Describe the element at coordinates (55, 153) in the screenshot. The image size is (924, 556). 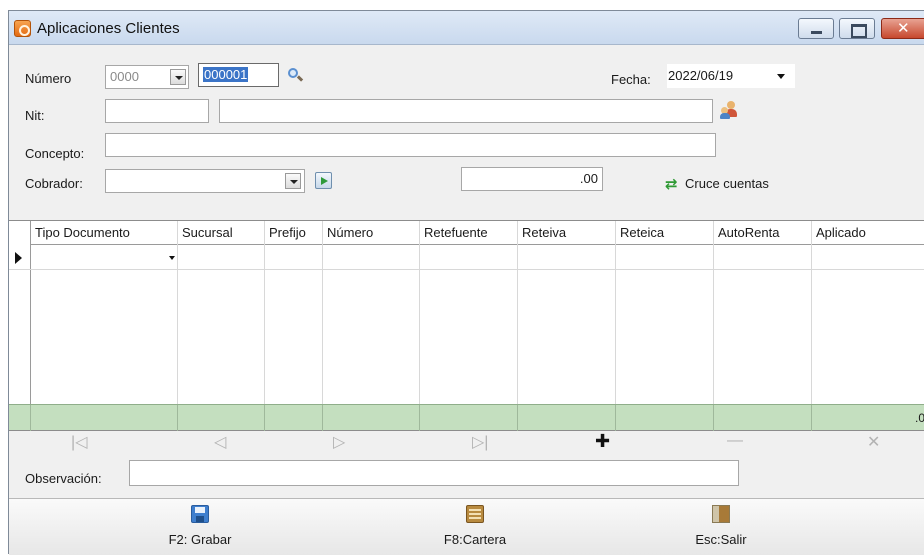
I see `concepto-label: Concepto:` at that location.